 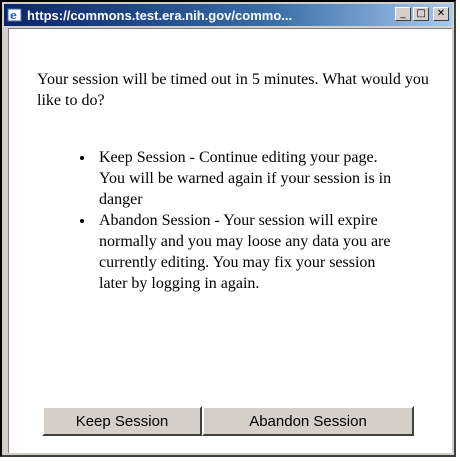 I want to click on internet-explorer-icon: e, so click(x=15, y=15).